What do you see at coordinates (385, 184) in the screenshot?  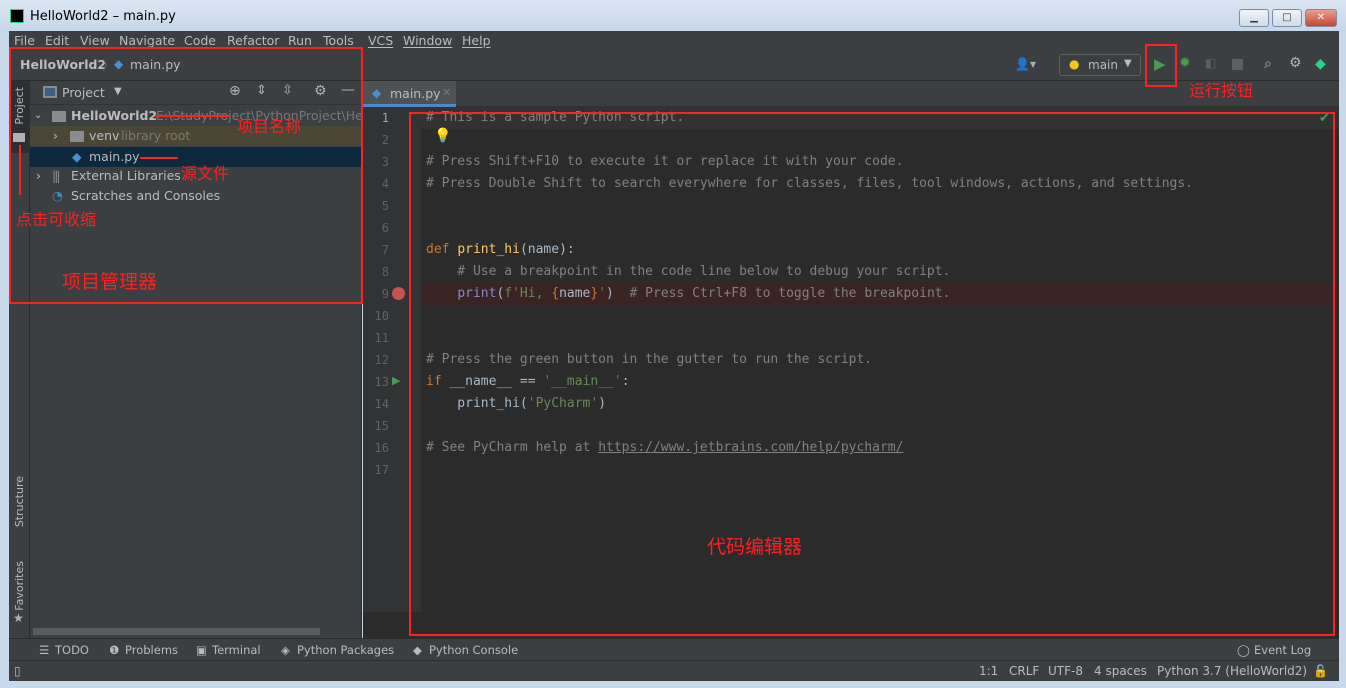 I see `line-number: 4` at bounding box center [385, 184].